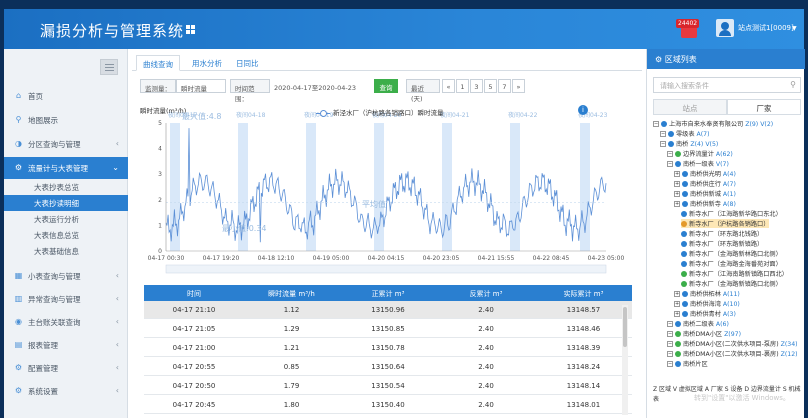 Image resolution: width=808 pixels, height=418 pixels. What do you see at coordinates (66, 219) in the screenshot?
I see `sidebar-subitem-2: 大表运行分析` at bounding box center [66, 219].